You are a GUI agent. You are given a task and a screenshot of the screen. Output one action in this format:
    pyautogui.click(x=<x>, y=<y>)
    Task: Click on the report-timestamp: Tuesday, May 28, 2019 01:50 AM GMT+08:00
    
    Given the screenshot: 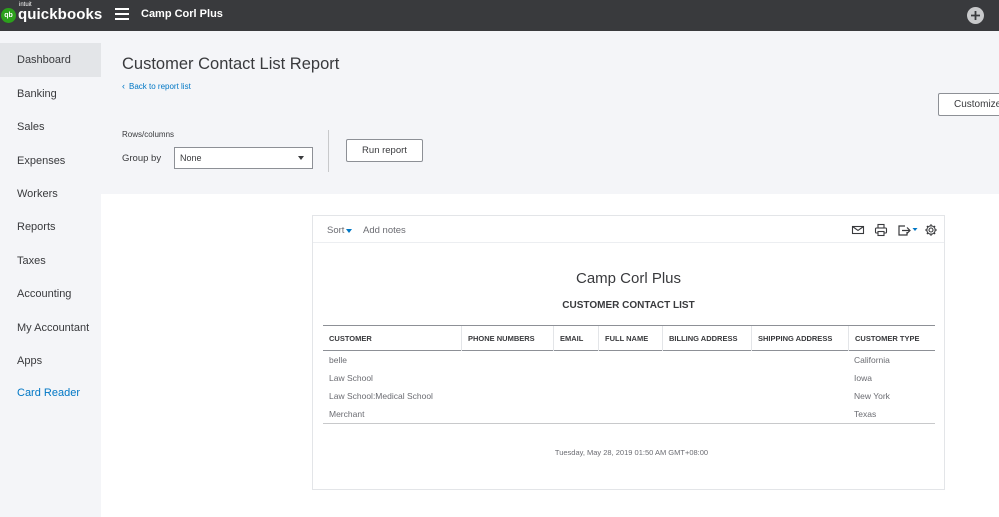 What is the action you would take?
    pyautogui.click(x=631, y=452)
    